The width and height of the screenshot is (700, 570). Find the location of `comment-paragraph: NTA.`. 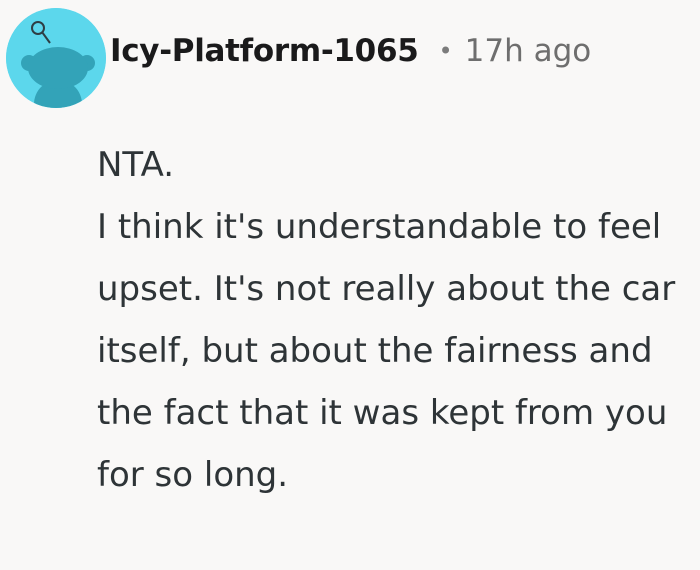

comment-paragraph: NTA. is located at coordinates (136, 165).